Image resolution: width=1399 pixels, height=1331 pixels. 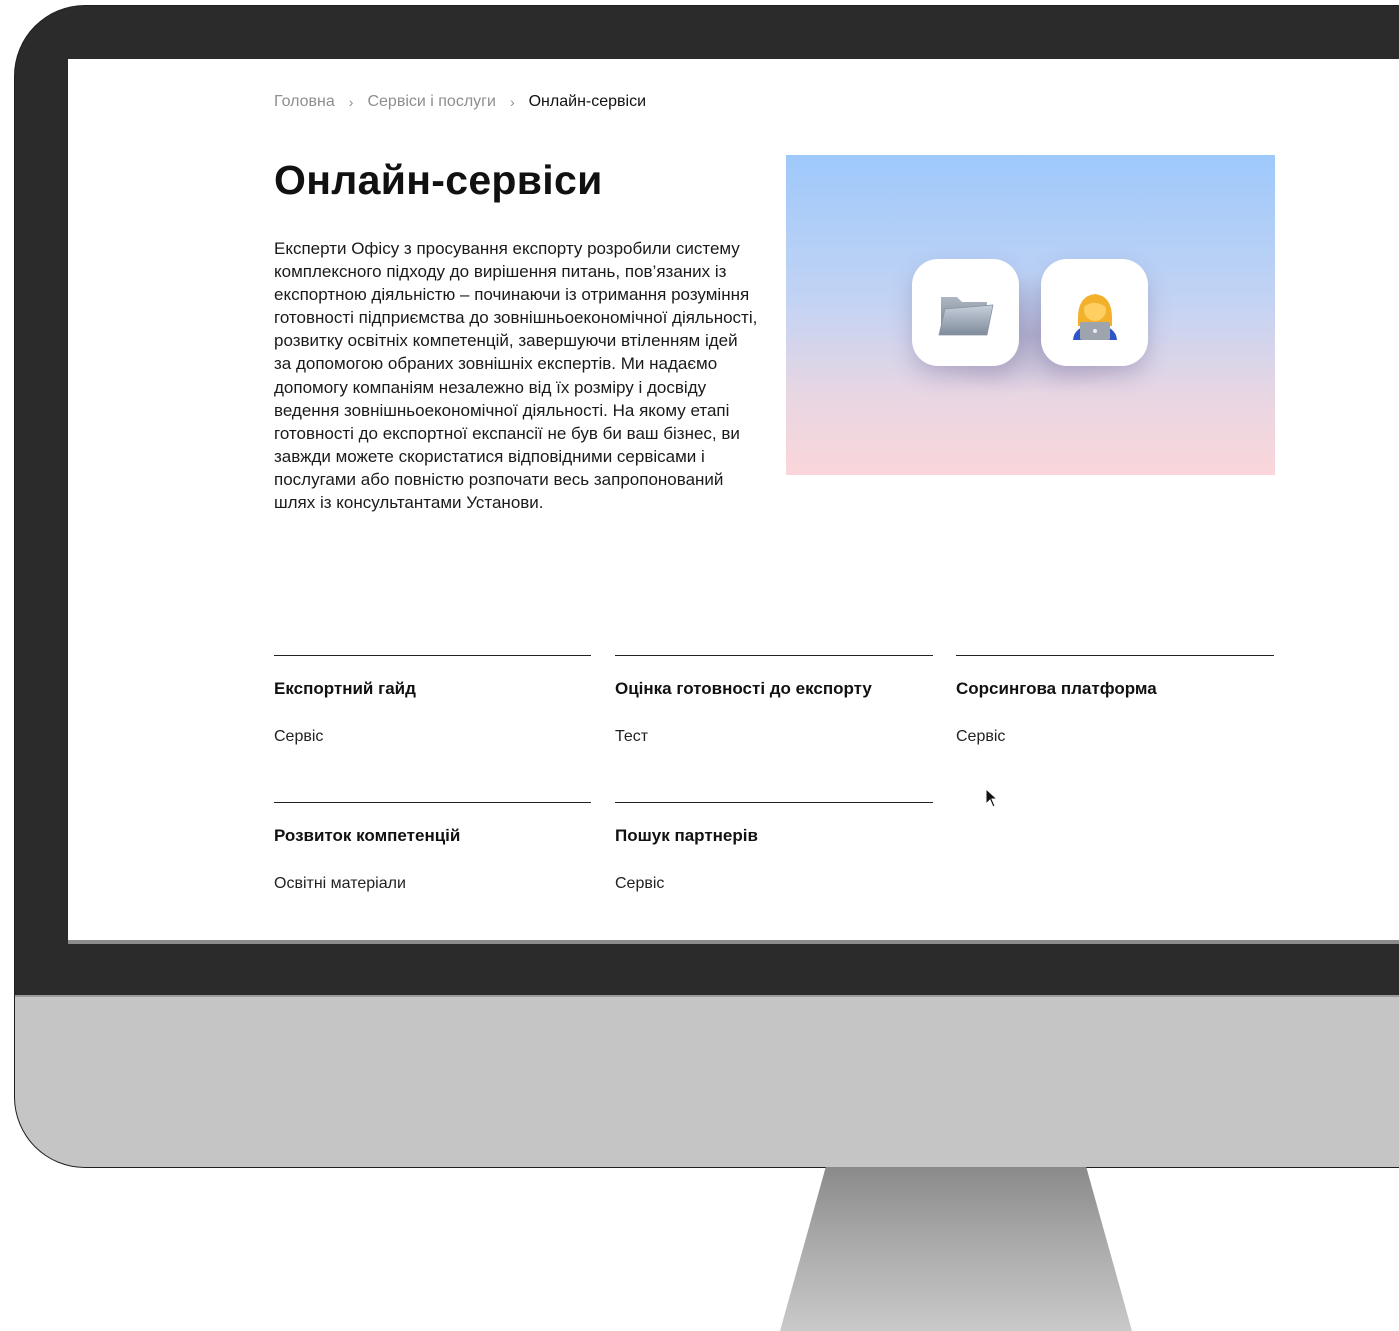 What do you see at coordinates (1056, 688) in the screenshot?
I see `service-title: Сорсингова платформа` at bounding box center [1056, 688].